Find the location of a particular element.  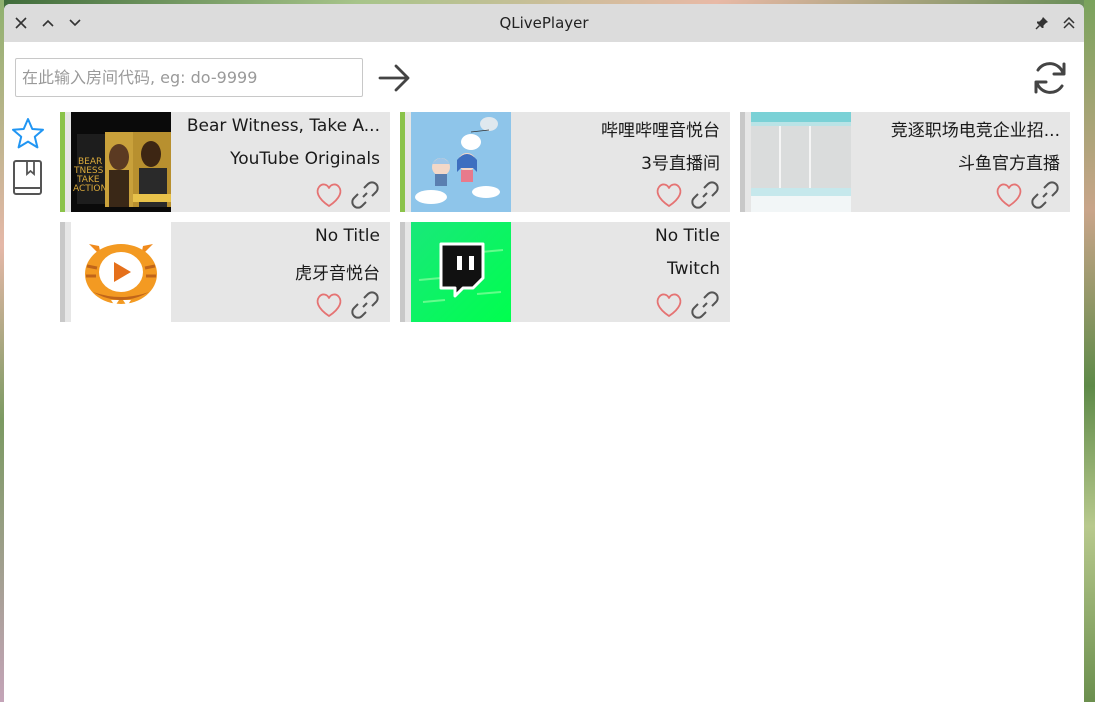

chevron-up-icon is located at coordinates (47, 23).